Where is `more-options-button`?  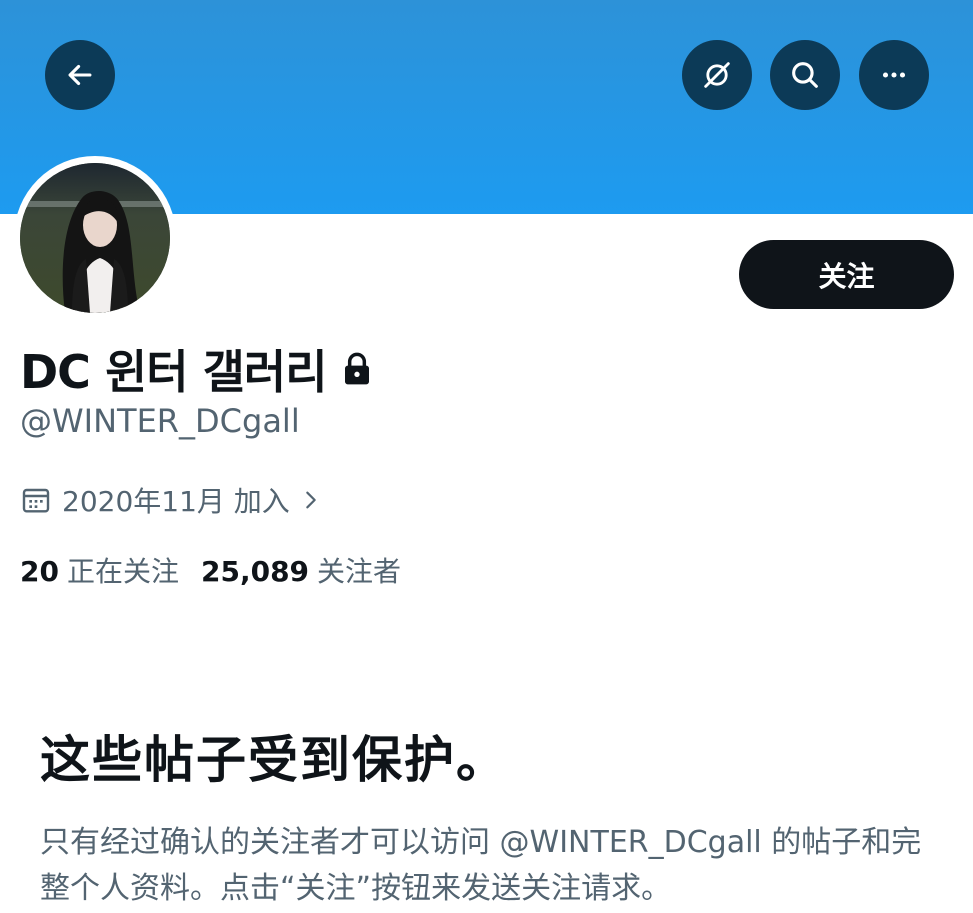
more-options-button is located at coordinates (894, 75).